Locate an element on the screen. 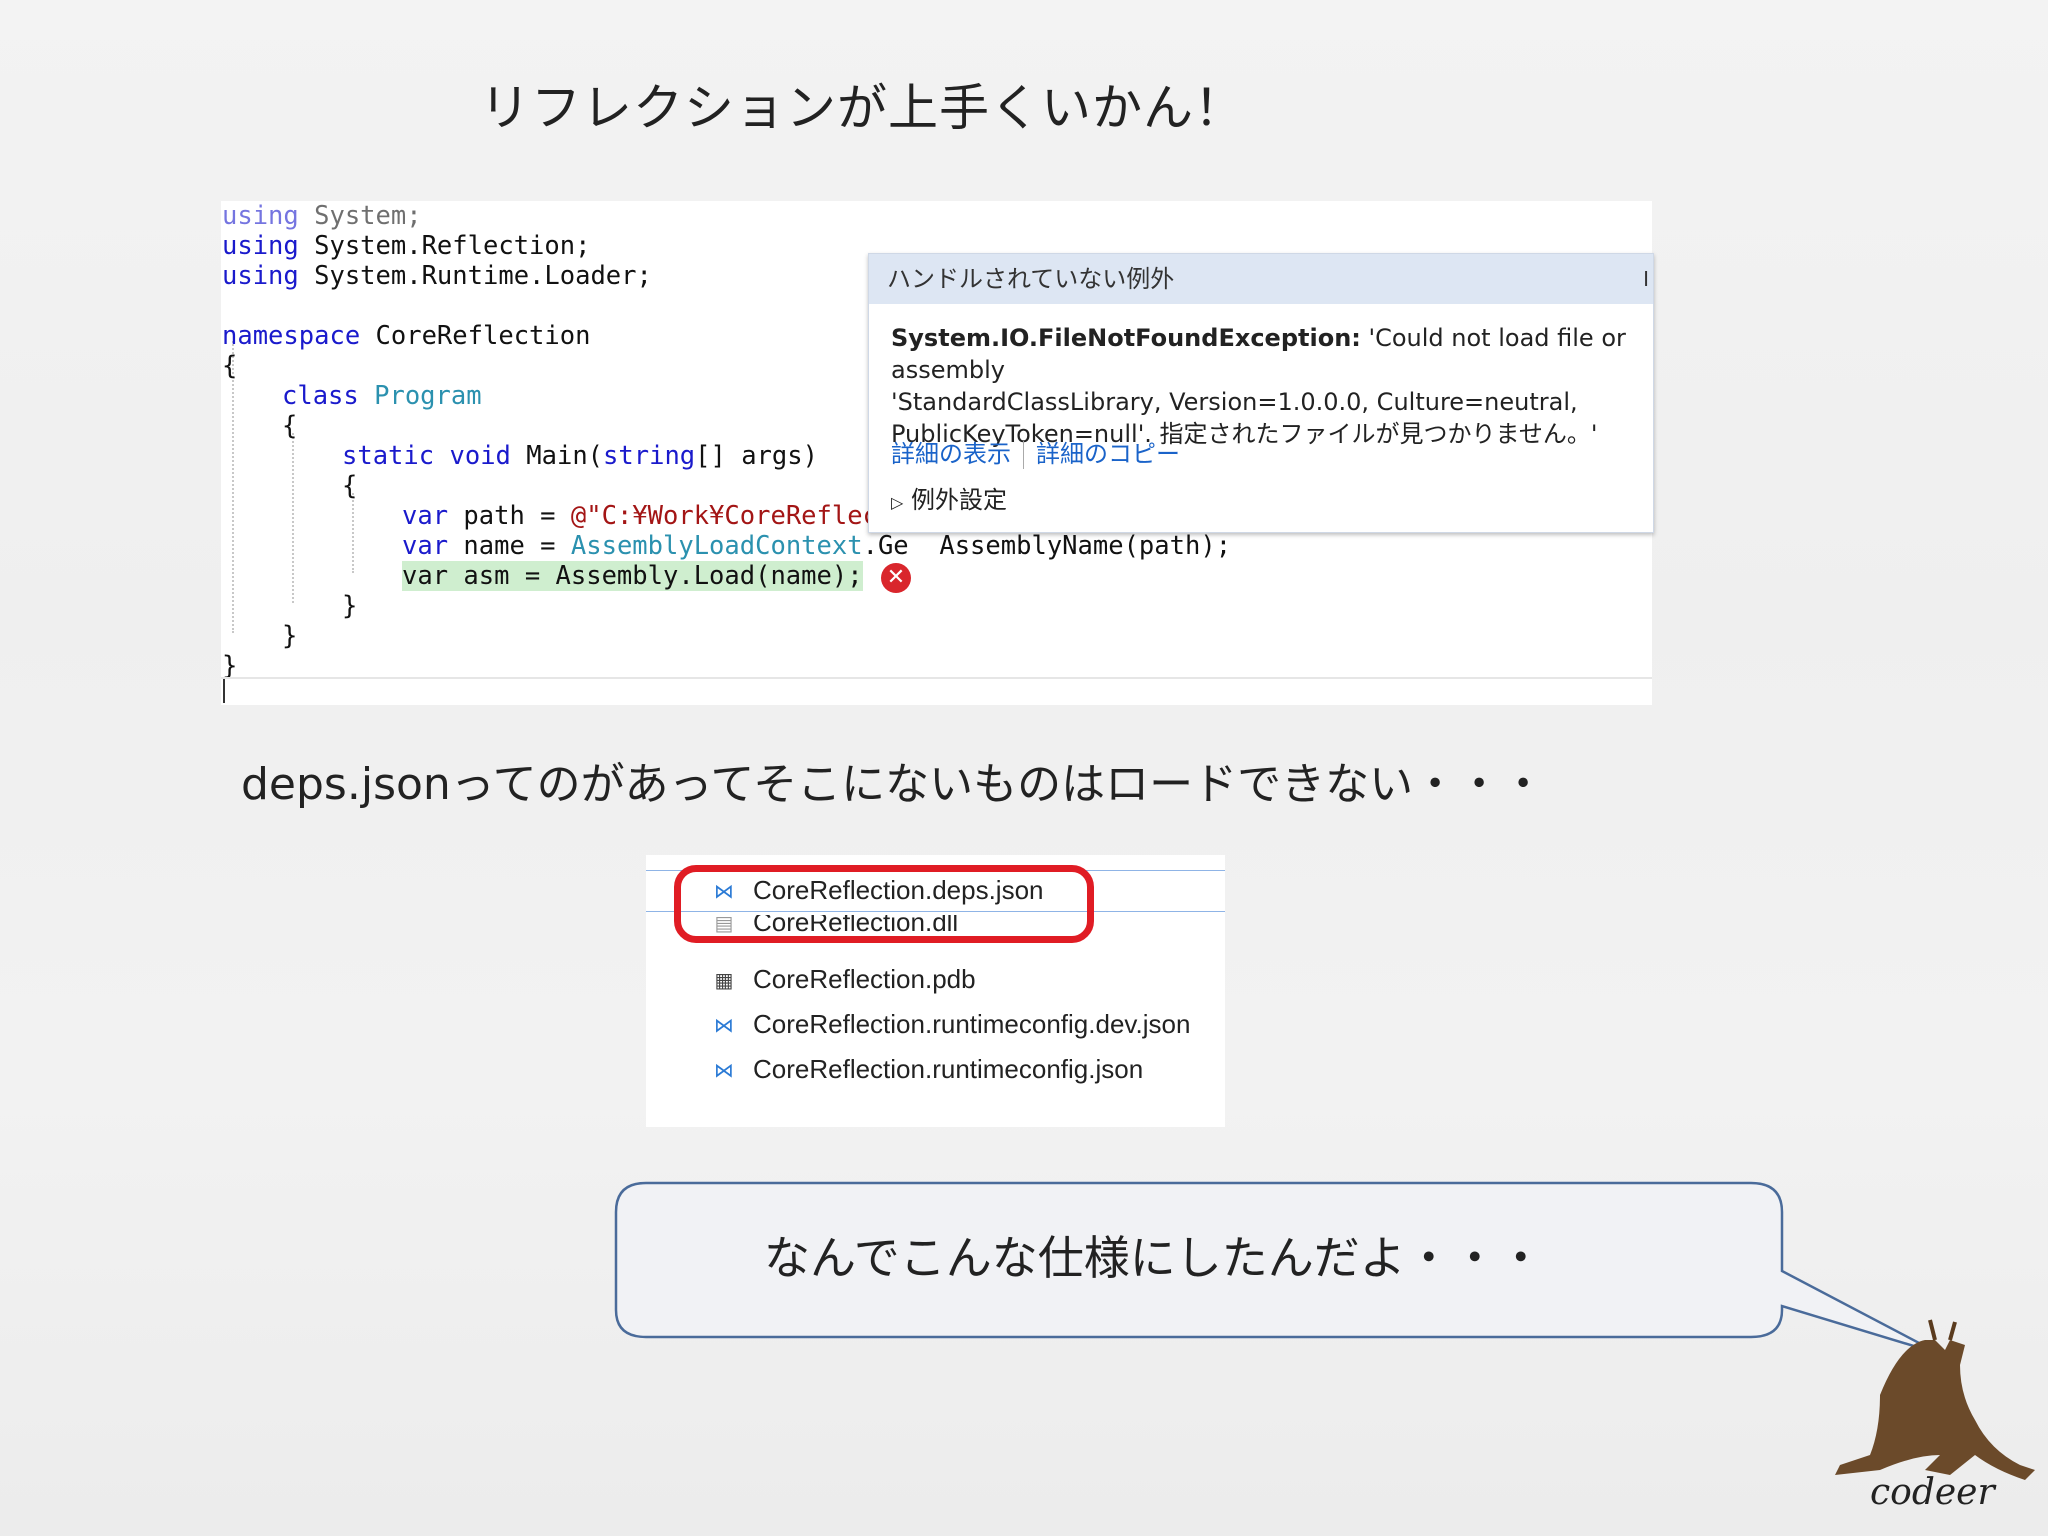 The height and width of the screenshot is (1536, 2048). codeer-logo: codeer is located at coordinates (1932, 1492).